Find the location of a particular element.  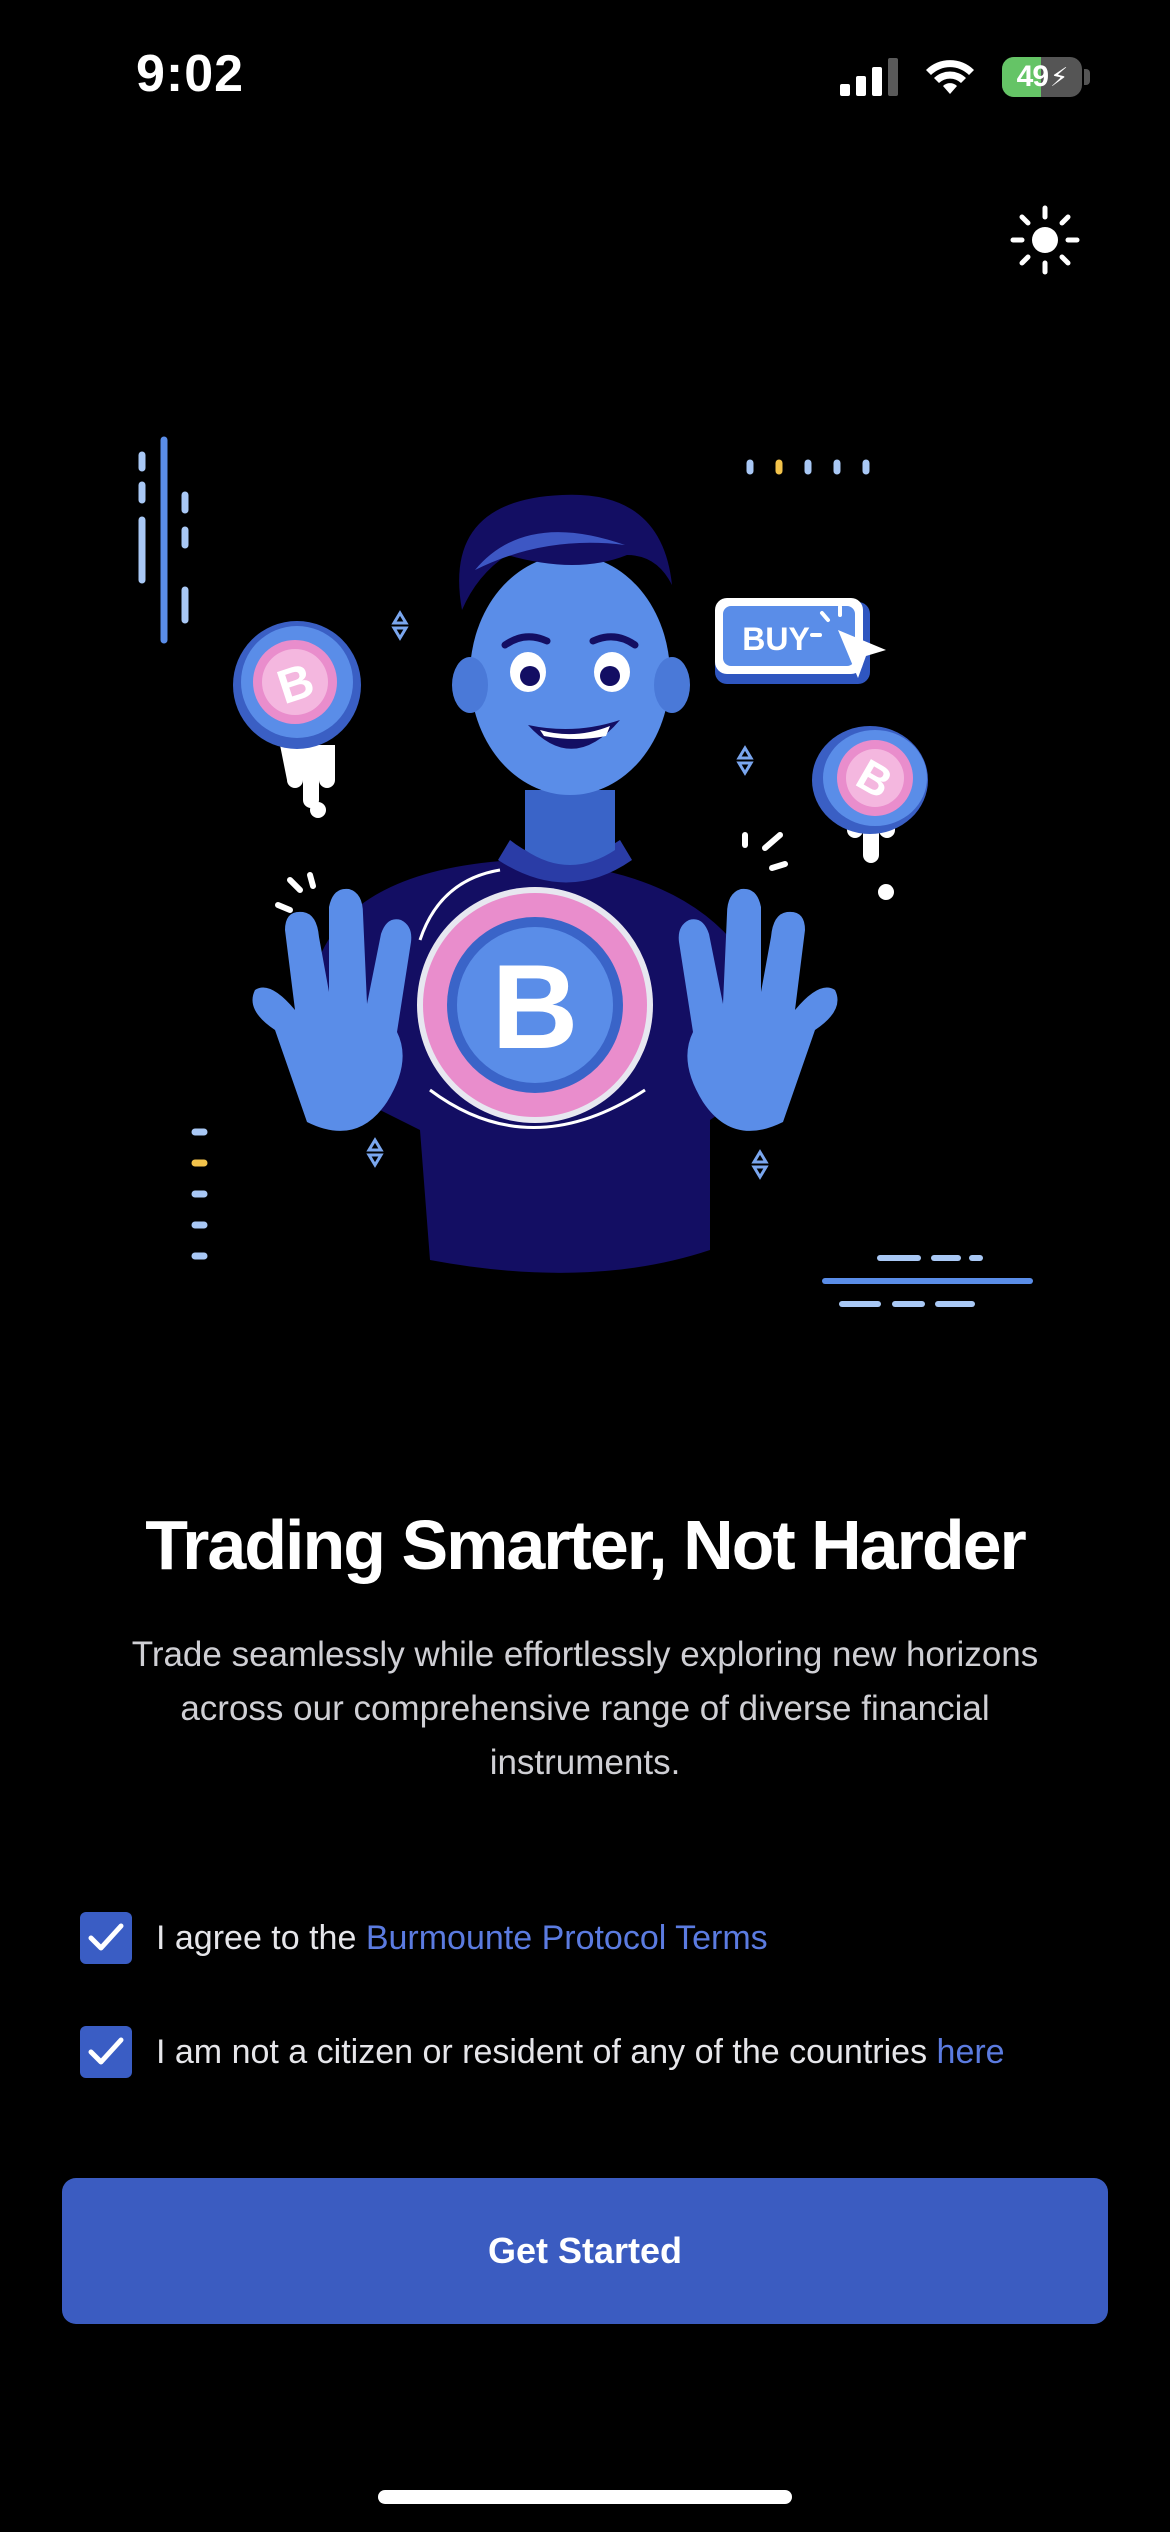

restricted-countries-link: here is located at coordinates (971, 2052).